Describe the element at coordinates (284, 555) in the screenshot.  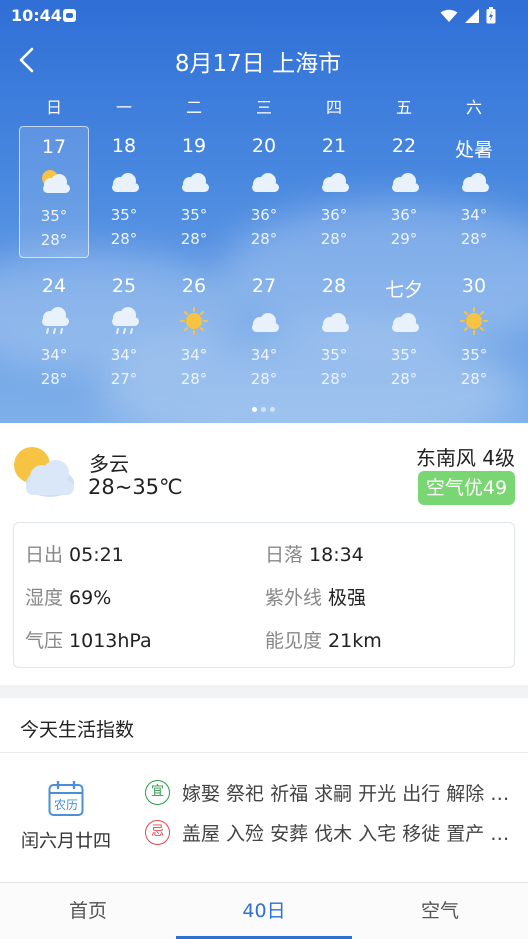
I see `sunset-label: 日落` at that location.